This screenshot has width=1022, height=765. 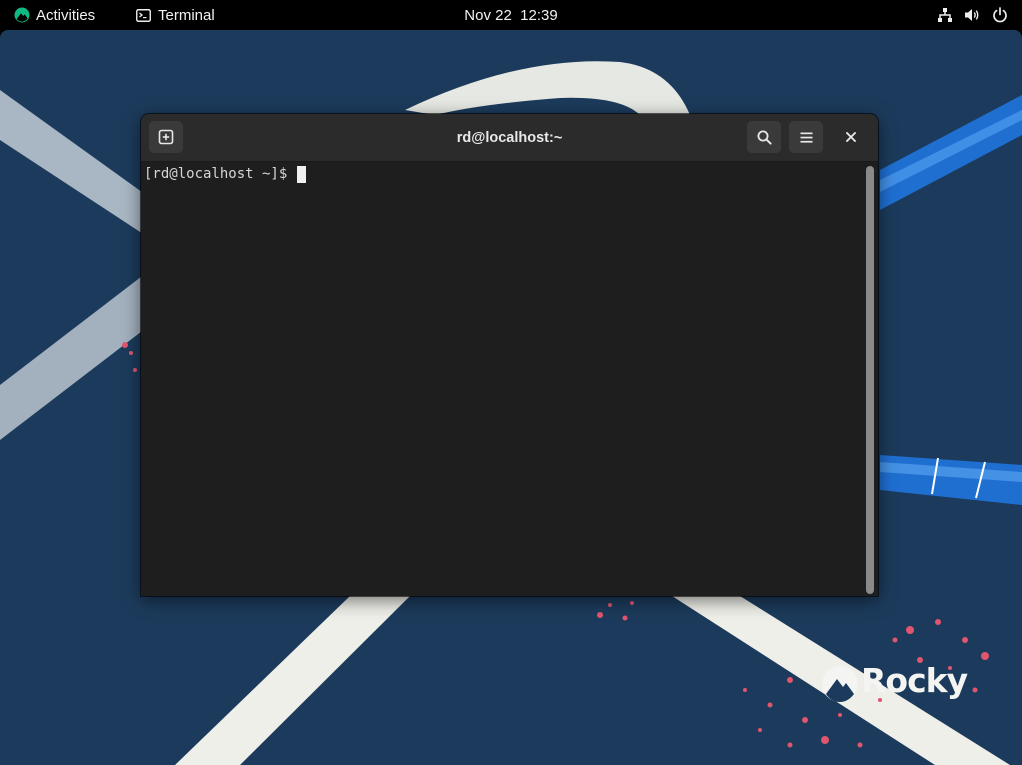 I want to click on network-icon, so click(x=945, y=15).